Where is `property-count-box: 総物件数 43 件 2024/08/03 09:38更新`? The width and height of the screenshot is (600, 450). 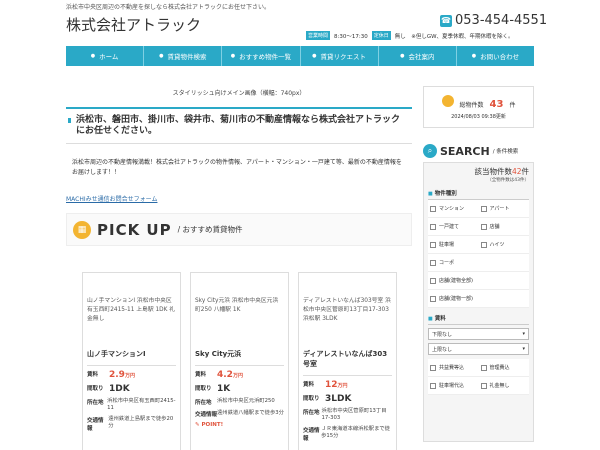 property-count-box: 総物件数 43 件 2024/08/03 09:38更新 is located at coordinates (478, 107).